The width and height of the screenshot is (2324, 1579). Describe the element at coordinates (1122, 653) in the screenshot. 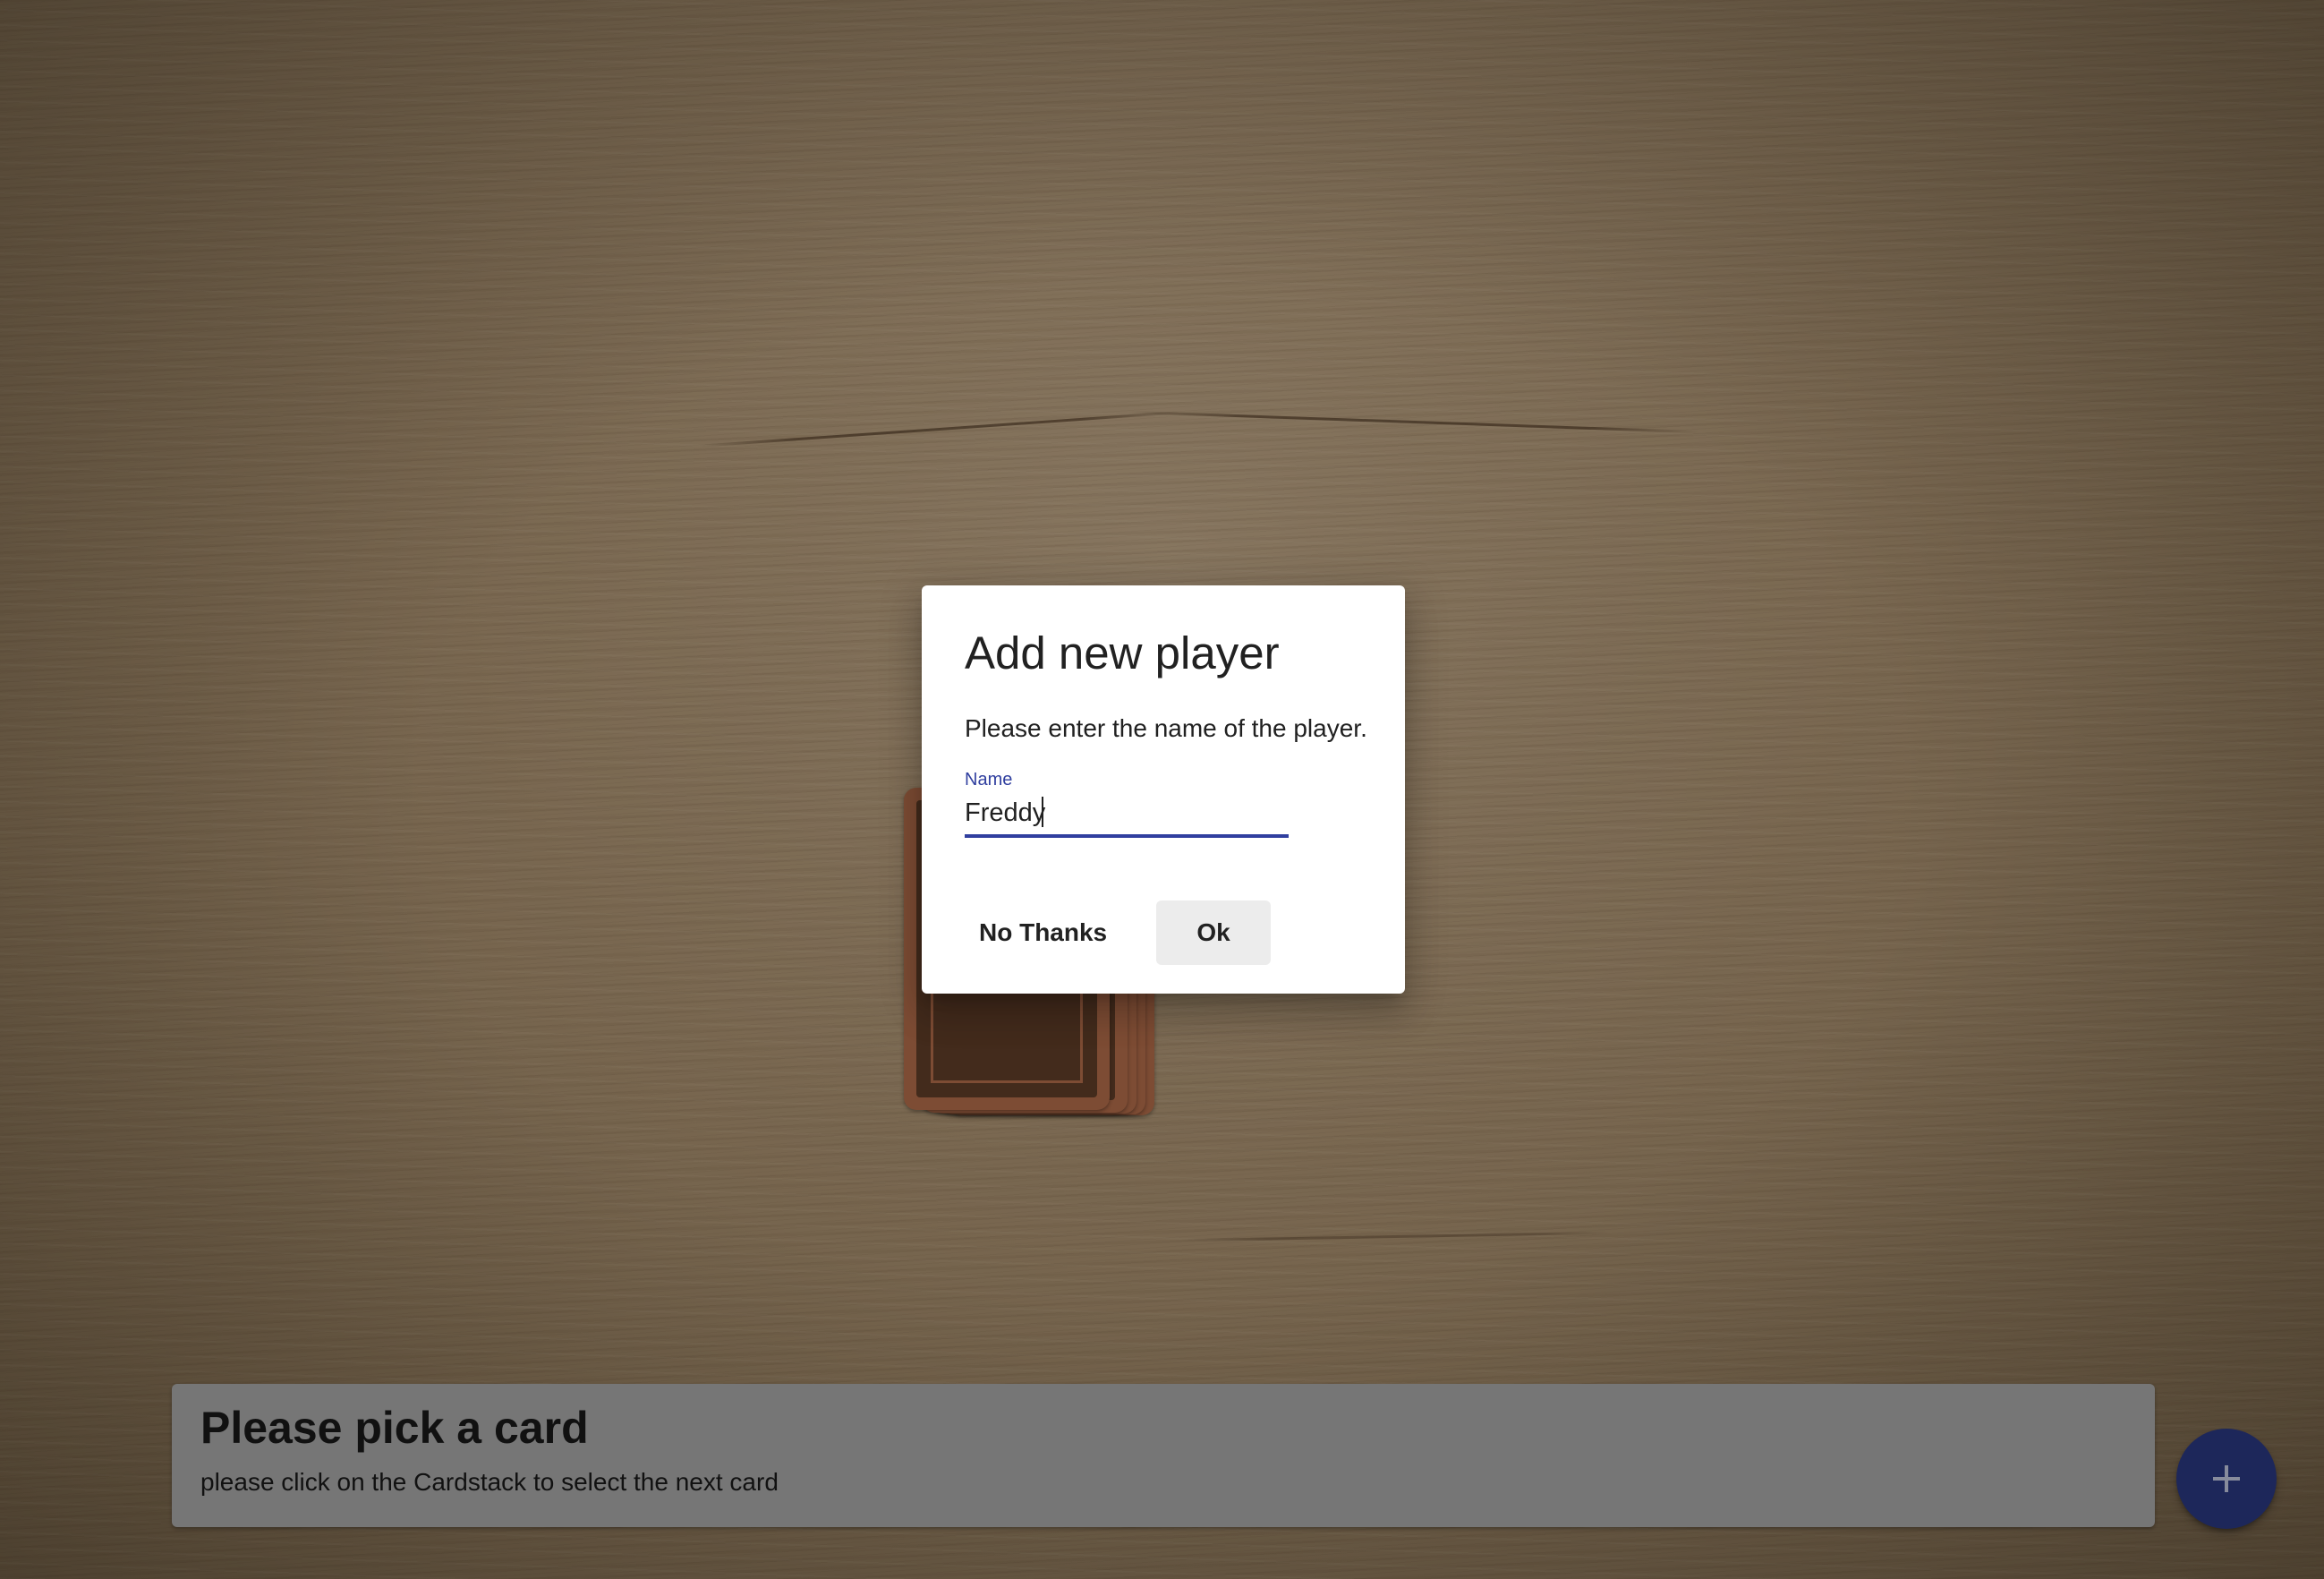

I see `dialog-title: Add new player` at that location.